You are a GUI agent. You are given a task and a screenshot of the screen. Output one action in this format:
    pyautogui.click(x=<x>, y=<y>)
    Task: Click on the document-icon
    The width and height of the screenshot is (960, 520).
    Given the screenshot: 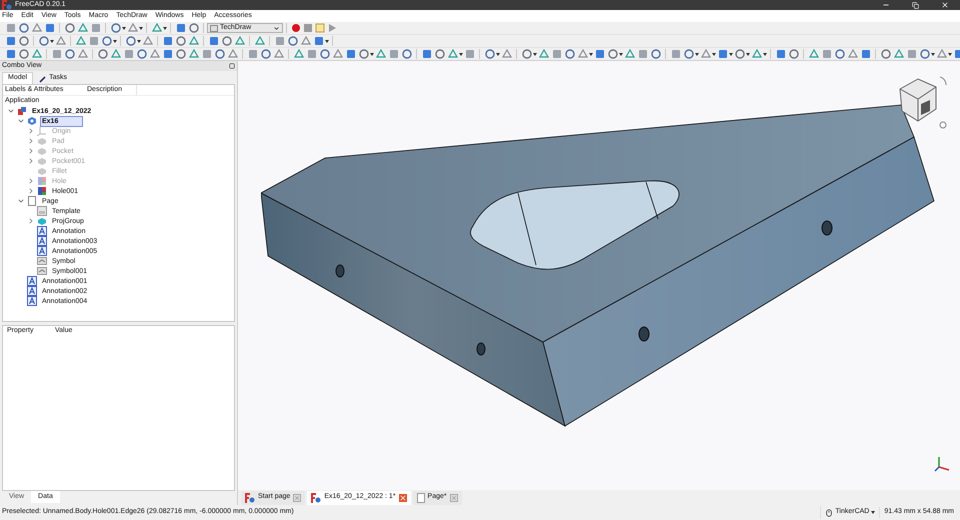 What is the action you would take?
    pyautogui.click(x=22, y=111)
    